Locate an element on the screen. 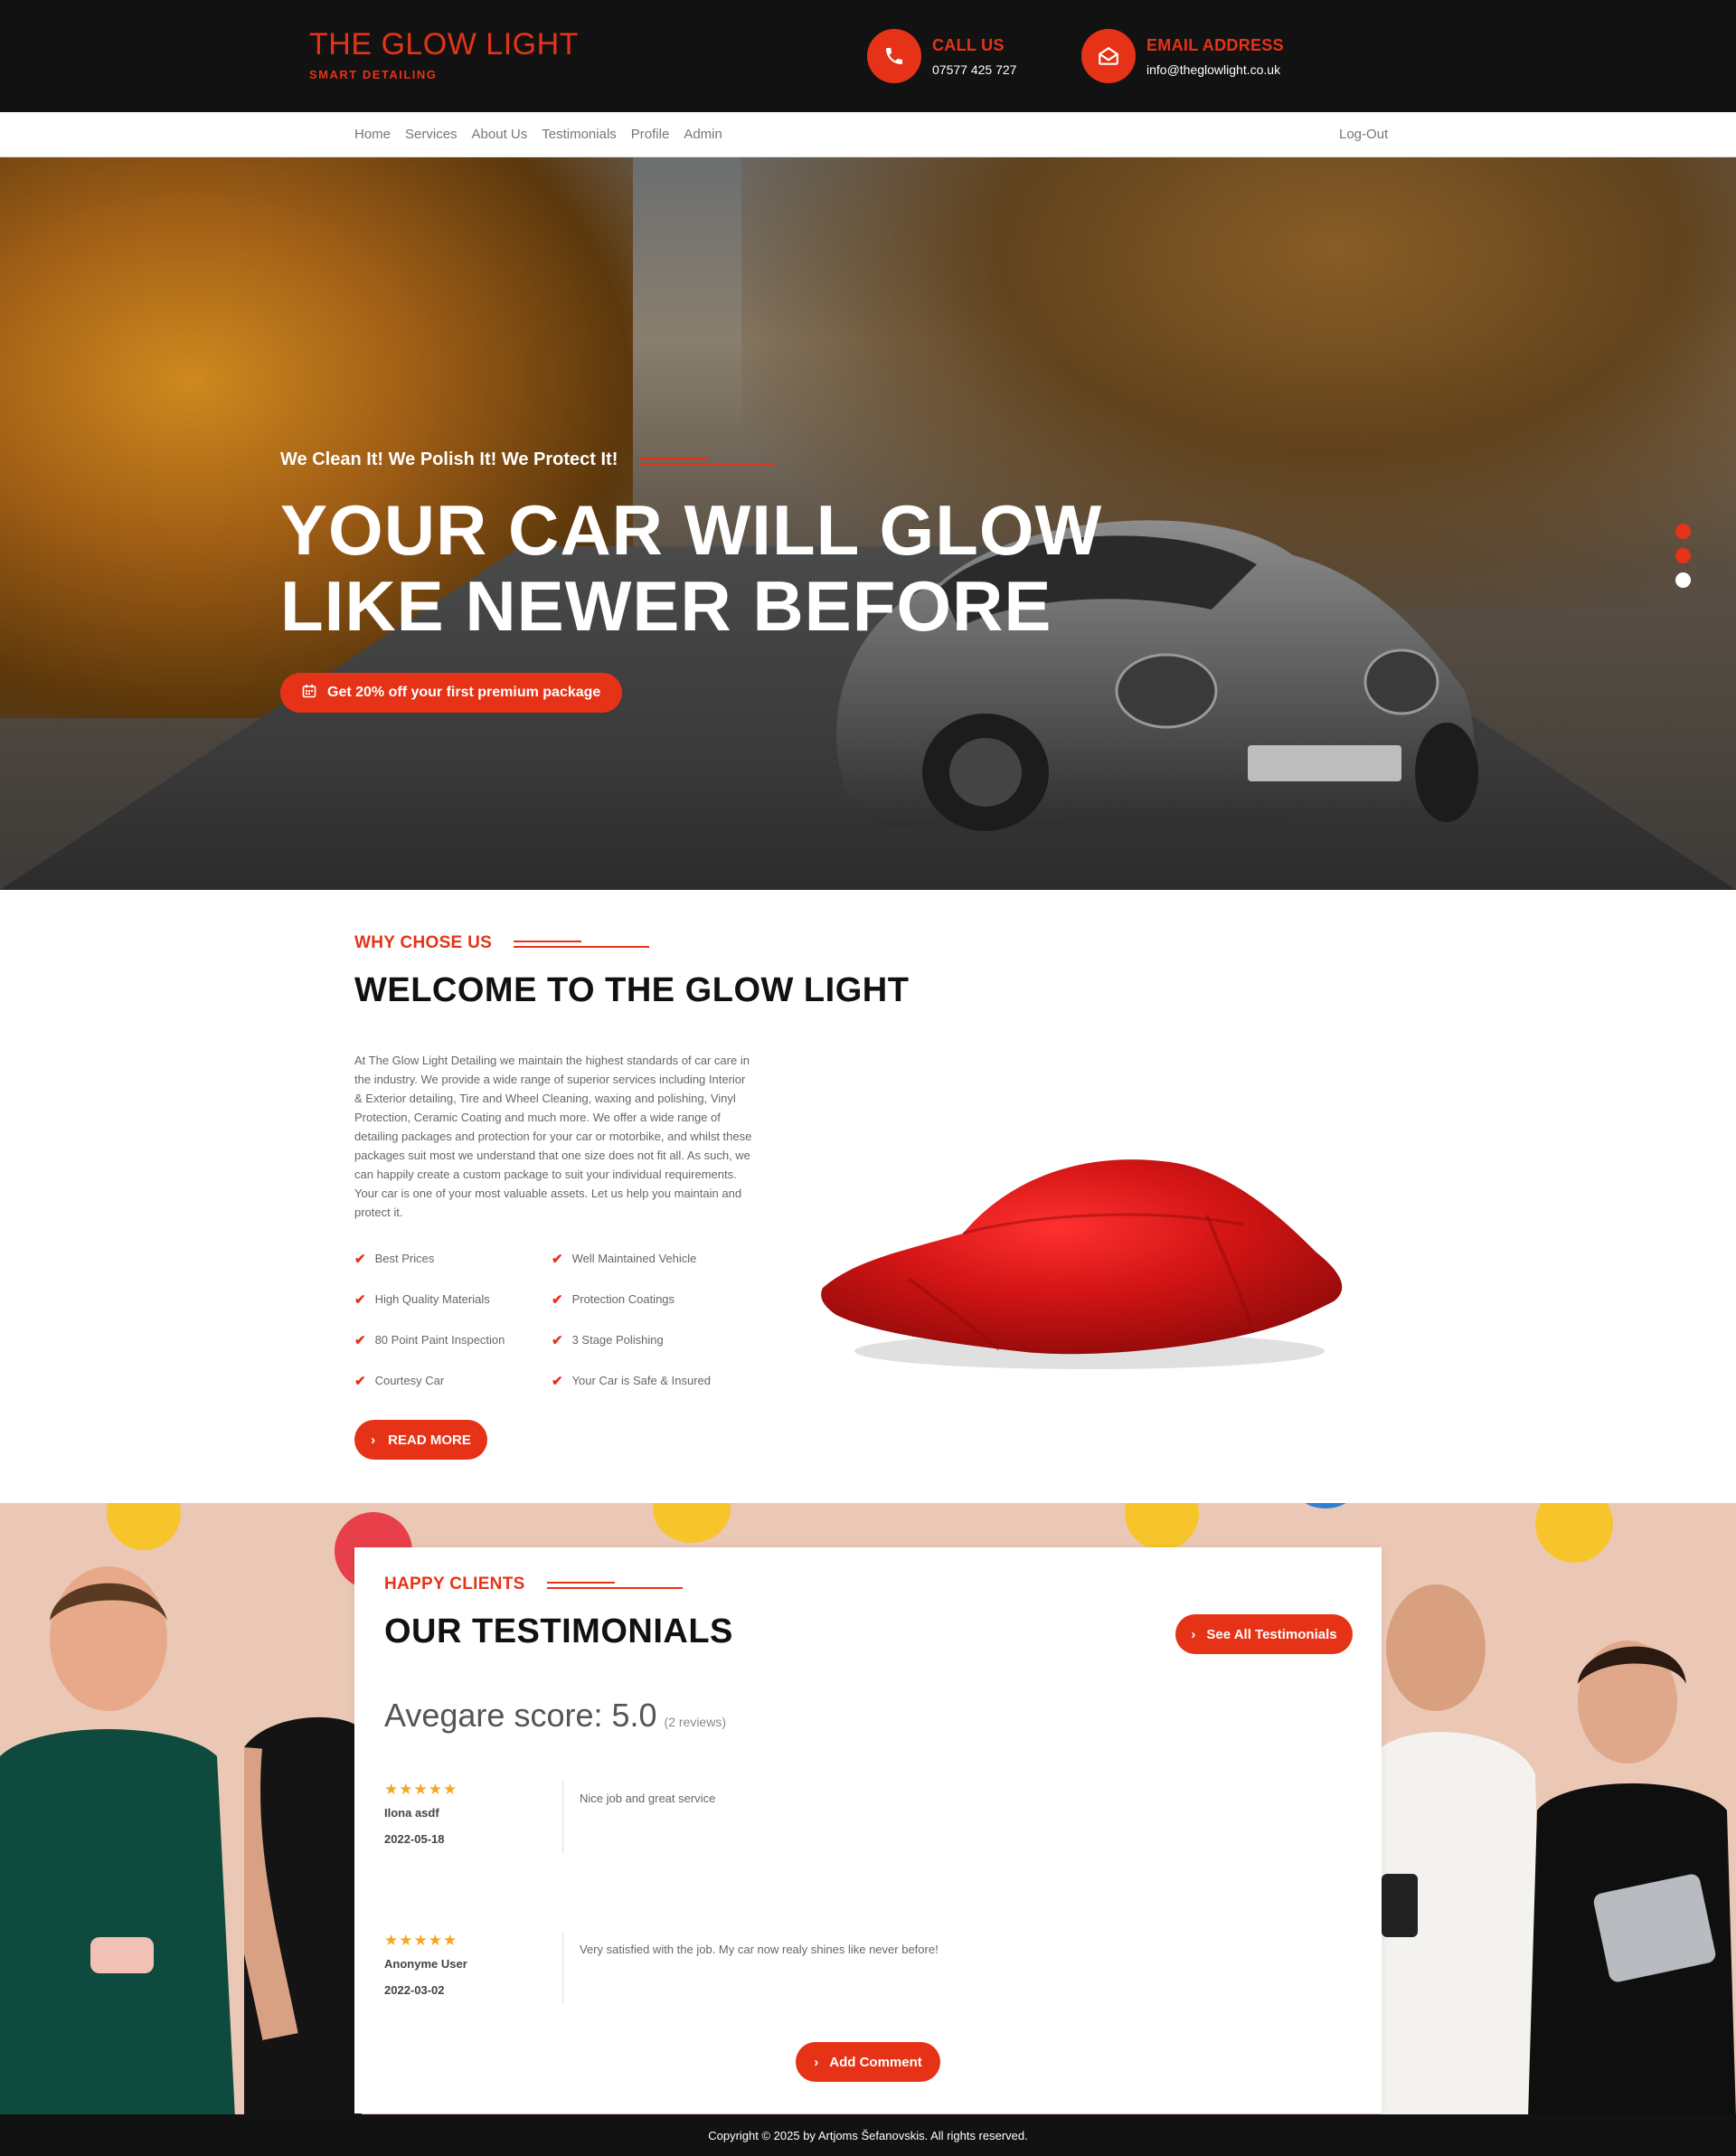 The image size is (1736, 2156). review-count: (2 reviews) is located at coordinates (695, 1722).